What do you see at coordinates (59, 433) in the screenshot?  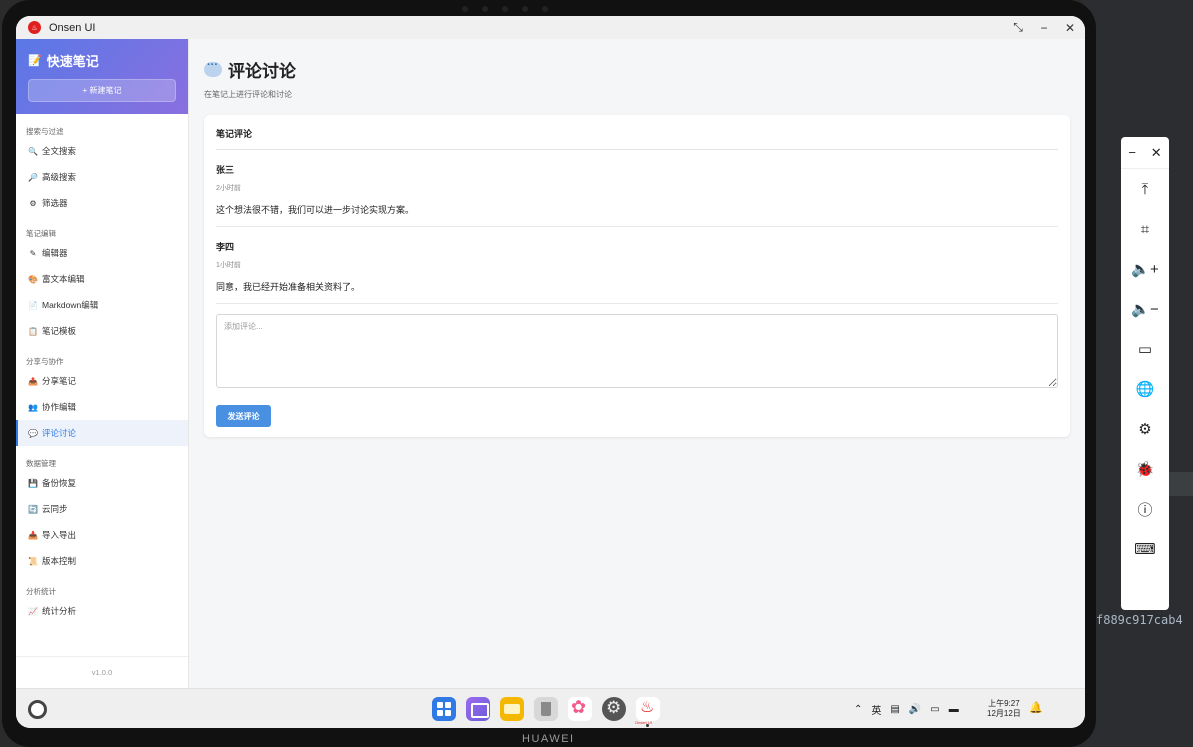 I see `sidebar-item-label: 评论讨论` at bounding box center [59, 433].